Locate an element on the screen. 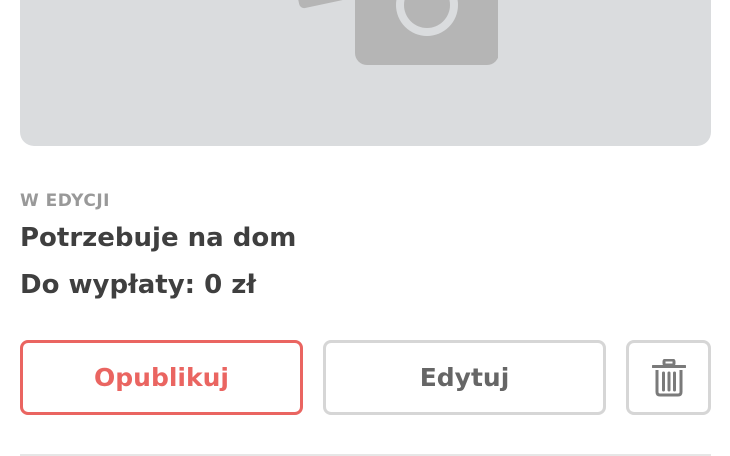 The image size is (730, 456). delete-button is located at coordinates (668, 377).